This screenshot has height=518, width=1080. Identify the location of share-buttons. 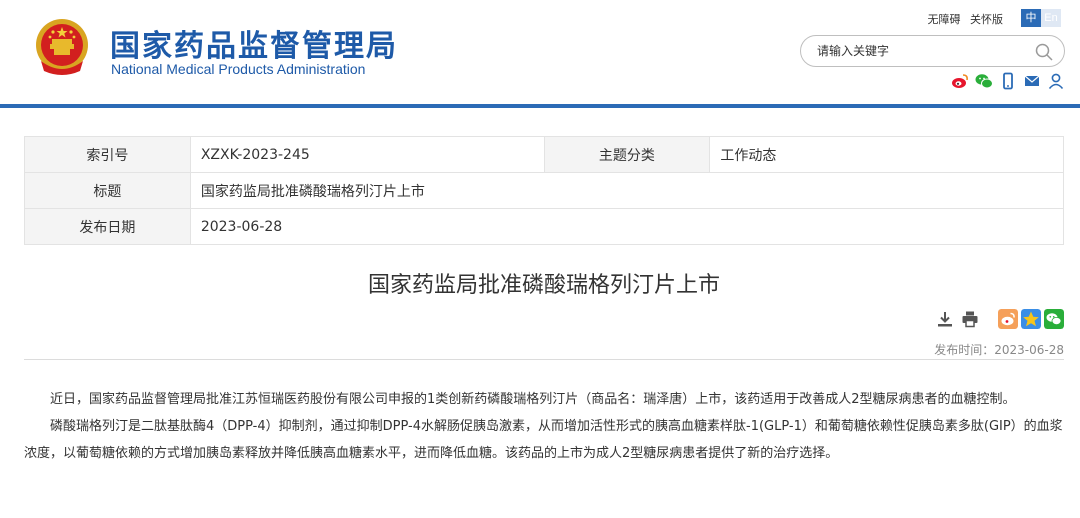
(1031, 319).